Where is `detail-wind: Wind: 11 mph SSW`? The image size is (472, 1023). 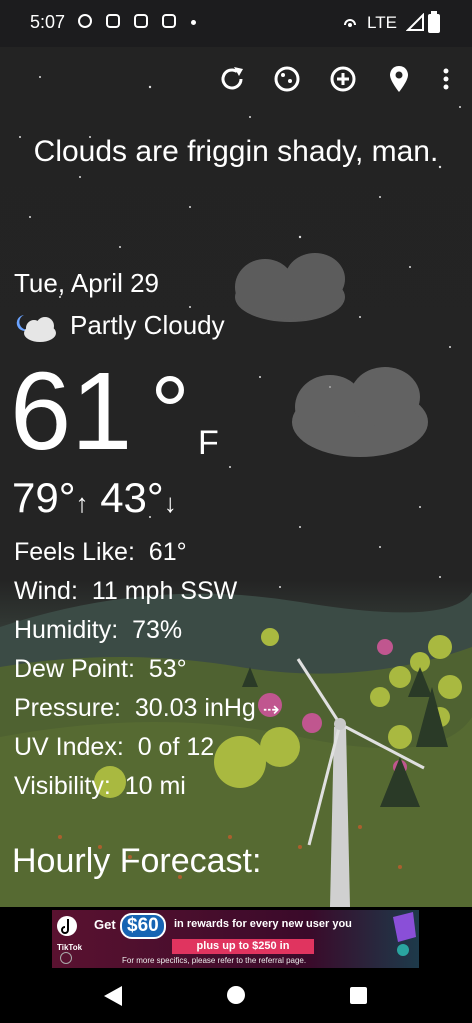 detail-wind: Wind: 11 mph SSW is located at coordinates (125, 591).